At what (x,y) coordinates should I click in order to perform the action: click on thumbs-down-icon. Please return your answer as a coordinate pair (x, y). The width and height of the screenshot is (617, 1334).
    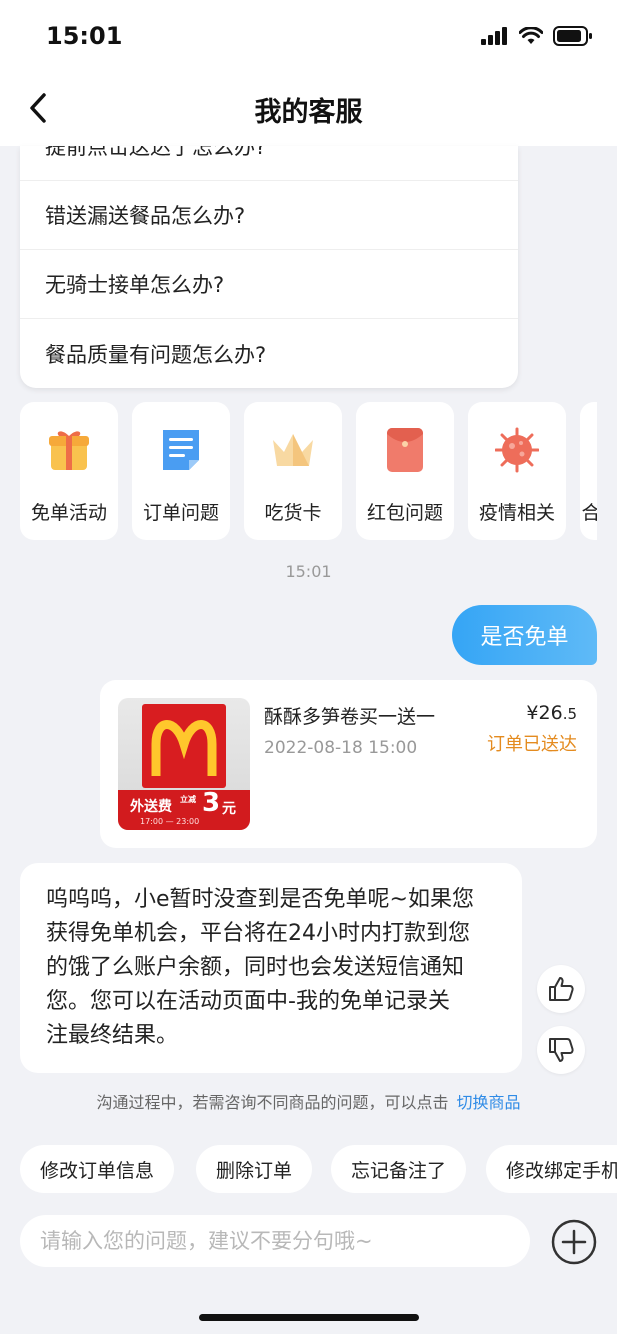
    Looking at the image, I should click on (561, 1050).